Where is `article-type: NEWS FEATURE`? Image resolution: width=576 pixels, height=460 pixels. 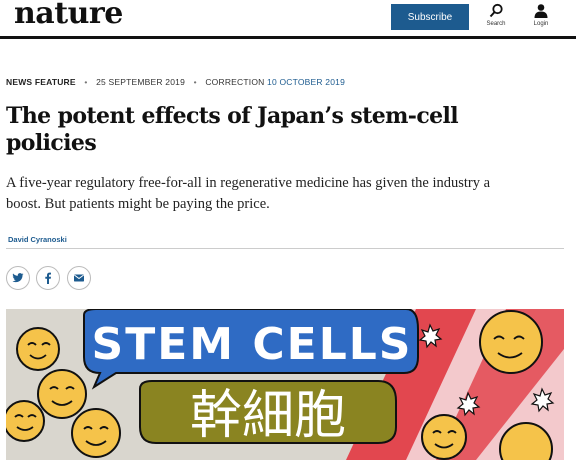
article-type: NEWS FEATURE is located at coordinates (41, 82).